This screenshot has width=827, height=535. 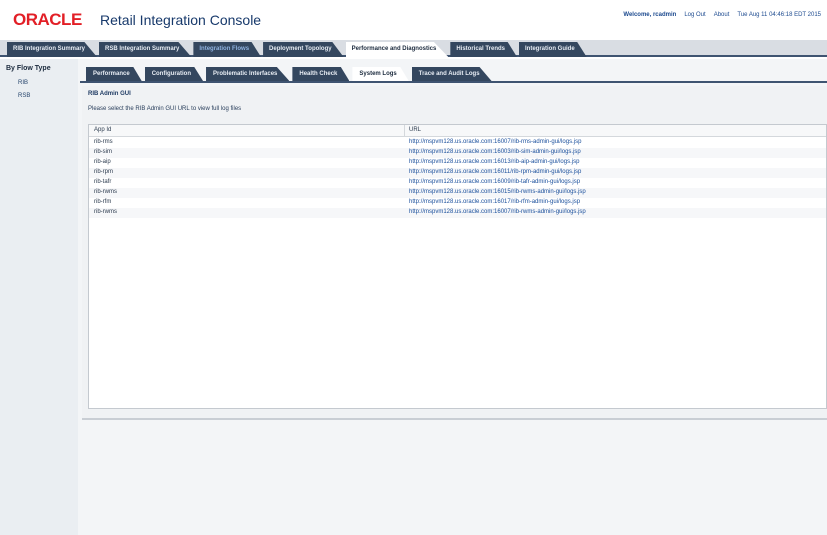 What do you see at coordinates (415, 130) in the screenshot?
I see `column-header-url: URL` at bounding box center [415, 130].